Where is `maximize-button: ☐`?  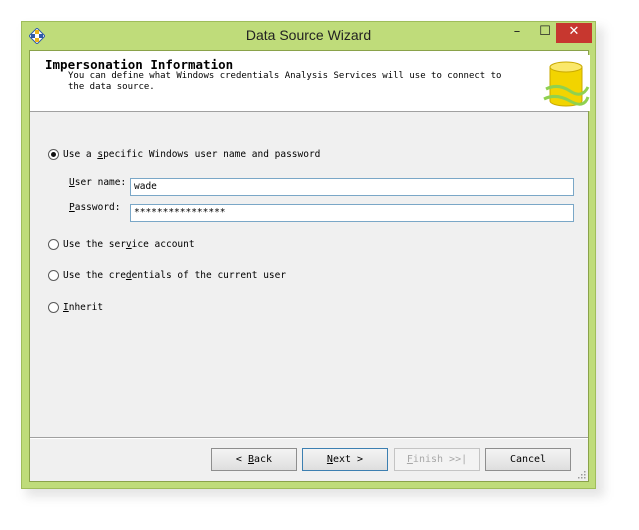
maximize-button: ☐ is located at coordinates (545, 33).